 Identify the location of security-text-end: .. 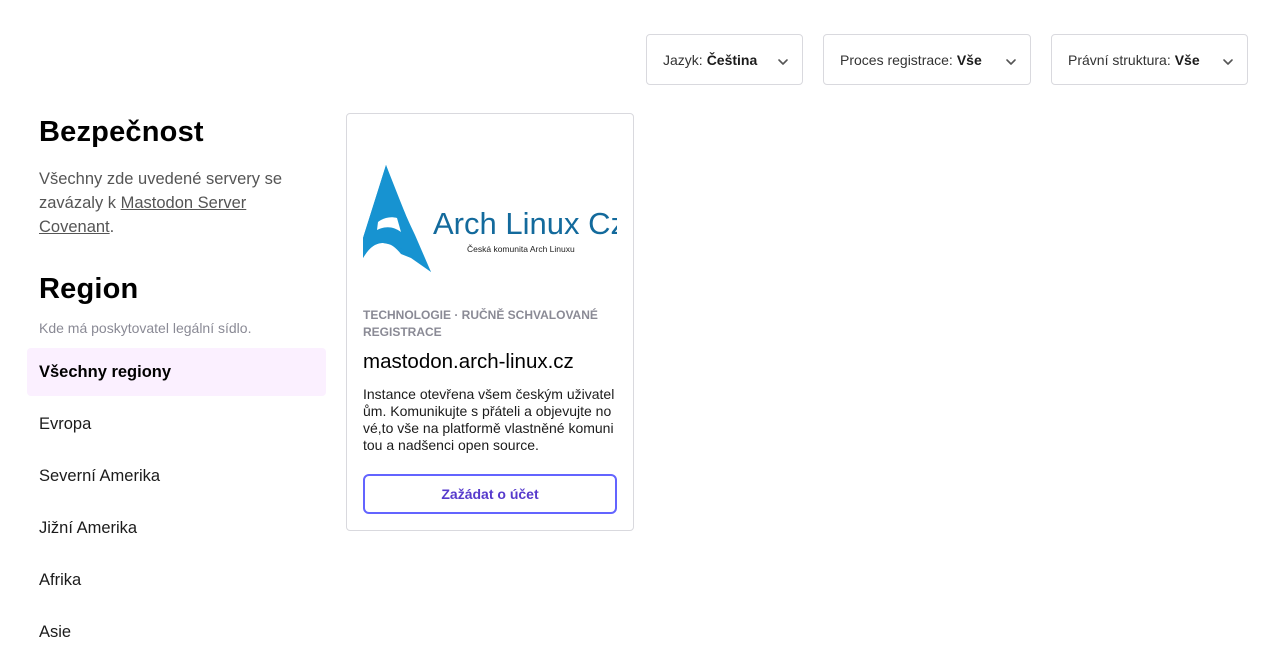
(112, 227).